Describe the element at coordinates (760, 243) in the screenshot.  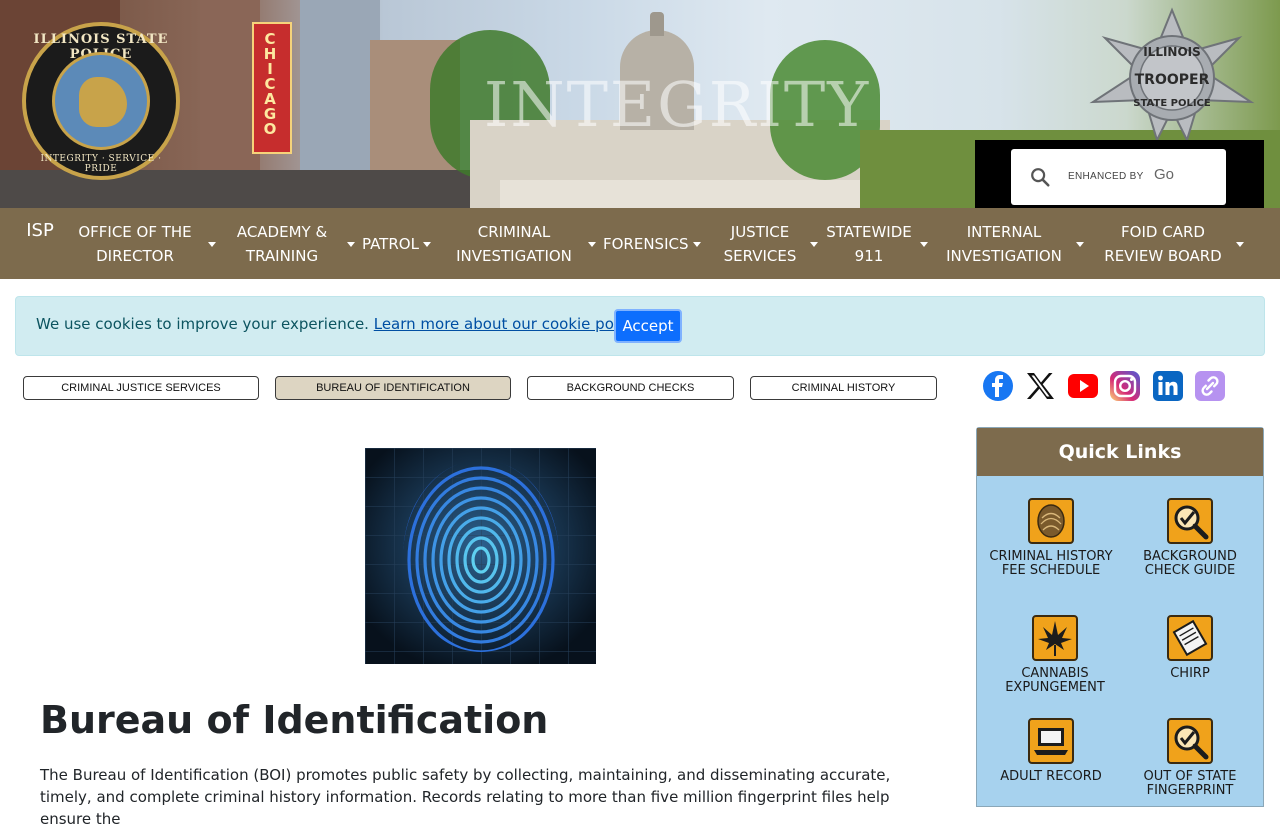
I see `nav-item-label: JUSTICE SERVICES` at that location.